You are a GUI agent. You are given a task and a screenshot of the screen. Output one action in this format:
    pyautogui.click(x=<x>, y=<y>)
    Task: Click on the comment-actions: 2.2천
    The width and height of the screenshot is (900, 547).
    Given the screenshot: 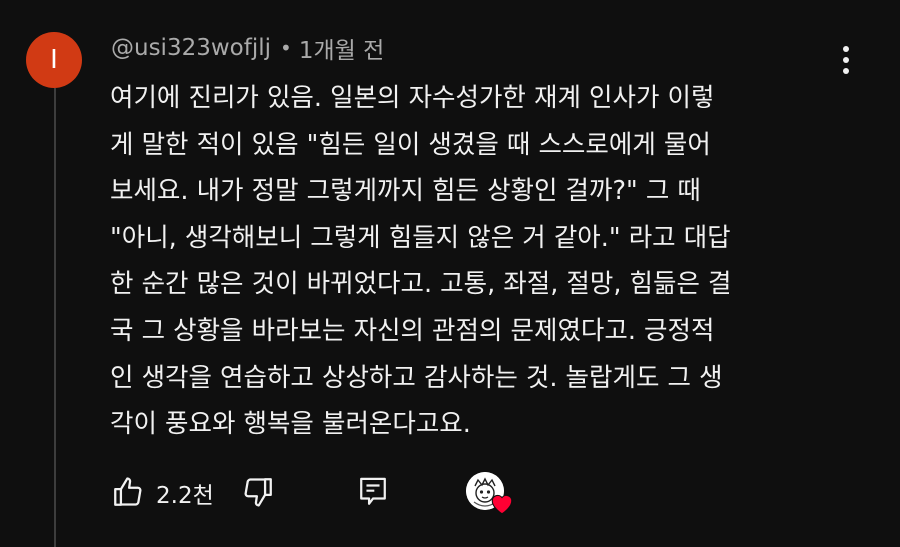 What is the action you would take?
    pyautogui.click(x=320, y=493)
    